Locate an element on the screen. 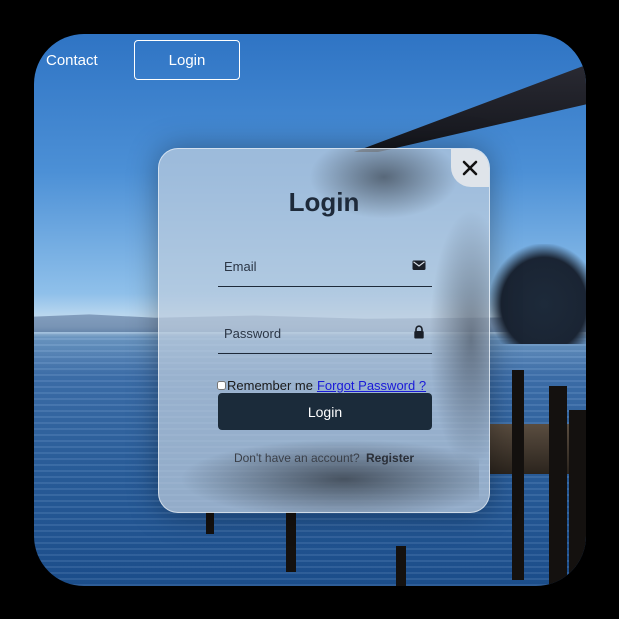  glass-blur is located at coordinates (459, 339).